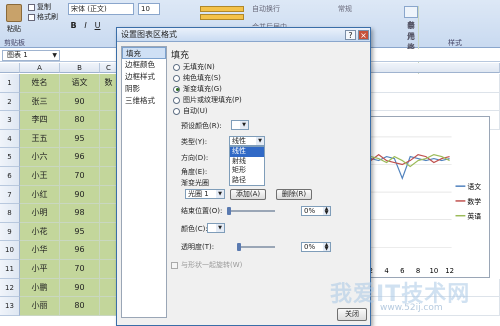 Image resolution: width=500 pixels, height=326 pixels. I want to click on preset-colors-button: ▼, so click(240, 125).